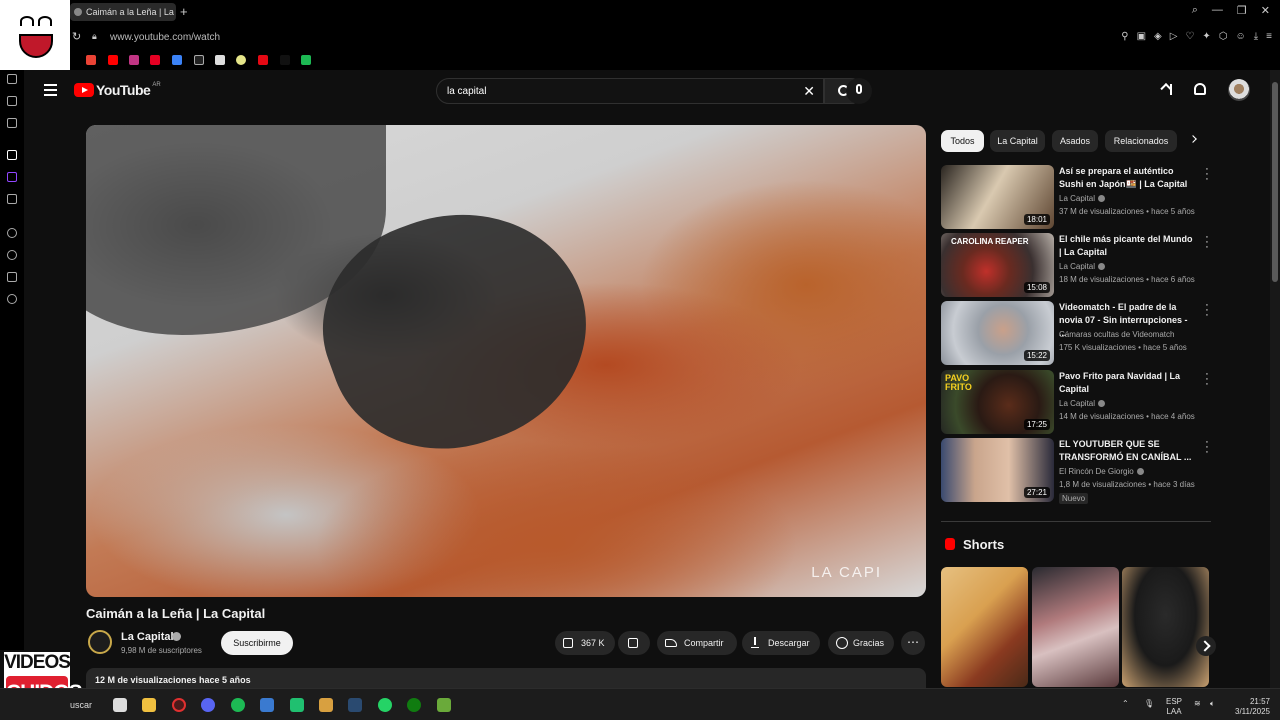 The image size is (1280, 720). What do you see at coordinates (414, 705) in the screenshot?
I see `xbox-icon` at bounding box center [414, 705].